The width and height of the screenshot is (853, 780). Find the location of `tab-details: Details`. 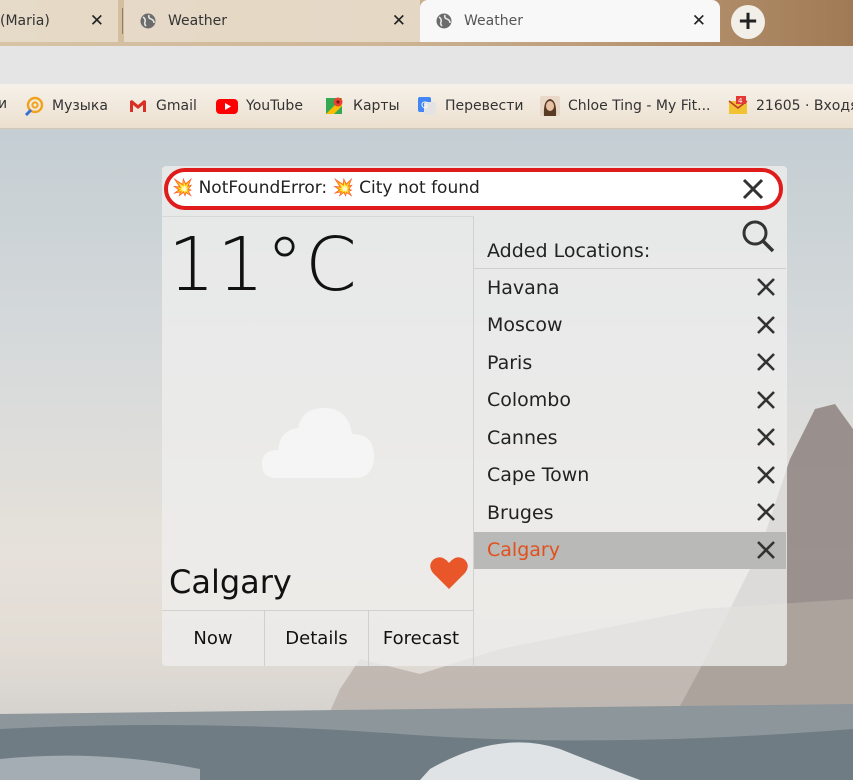

tab-details: Details is located at coordinates (317, 638).